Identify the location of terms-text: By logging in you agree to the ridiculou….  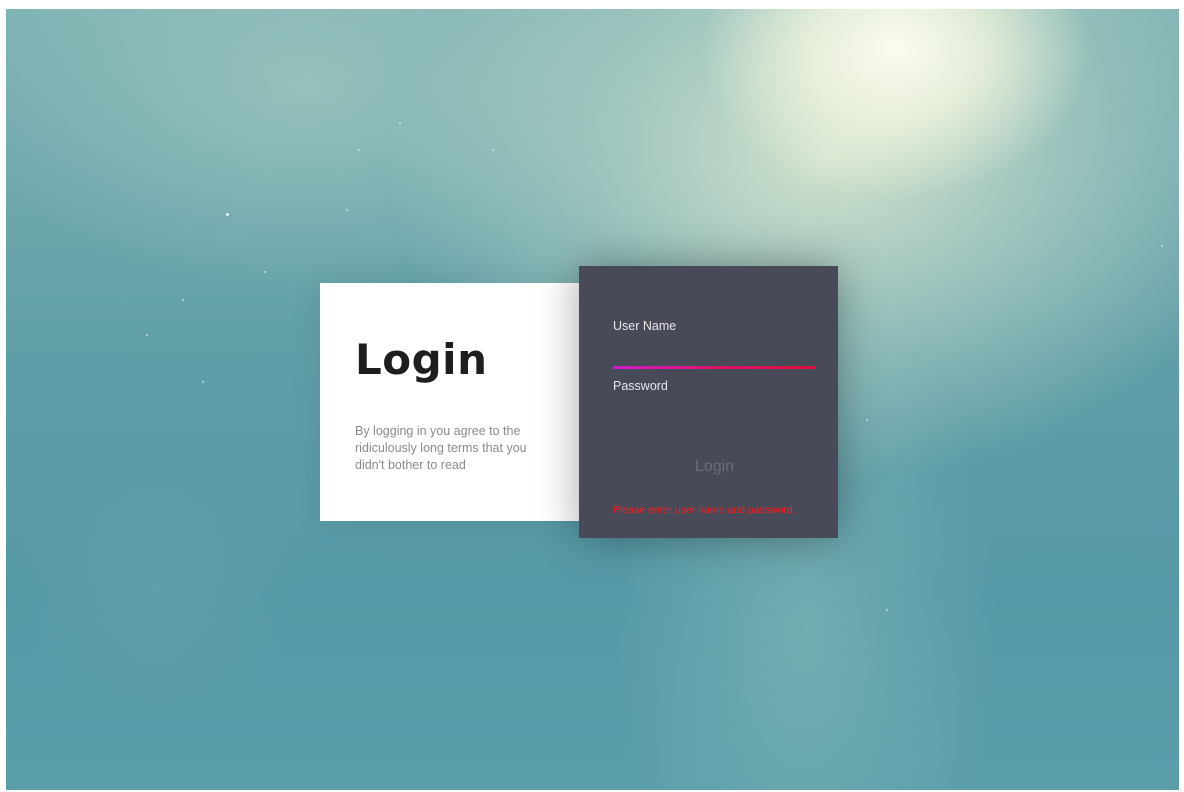
(441, 448).